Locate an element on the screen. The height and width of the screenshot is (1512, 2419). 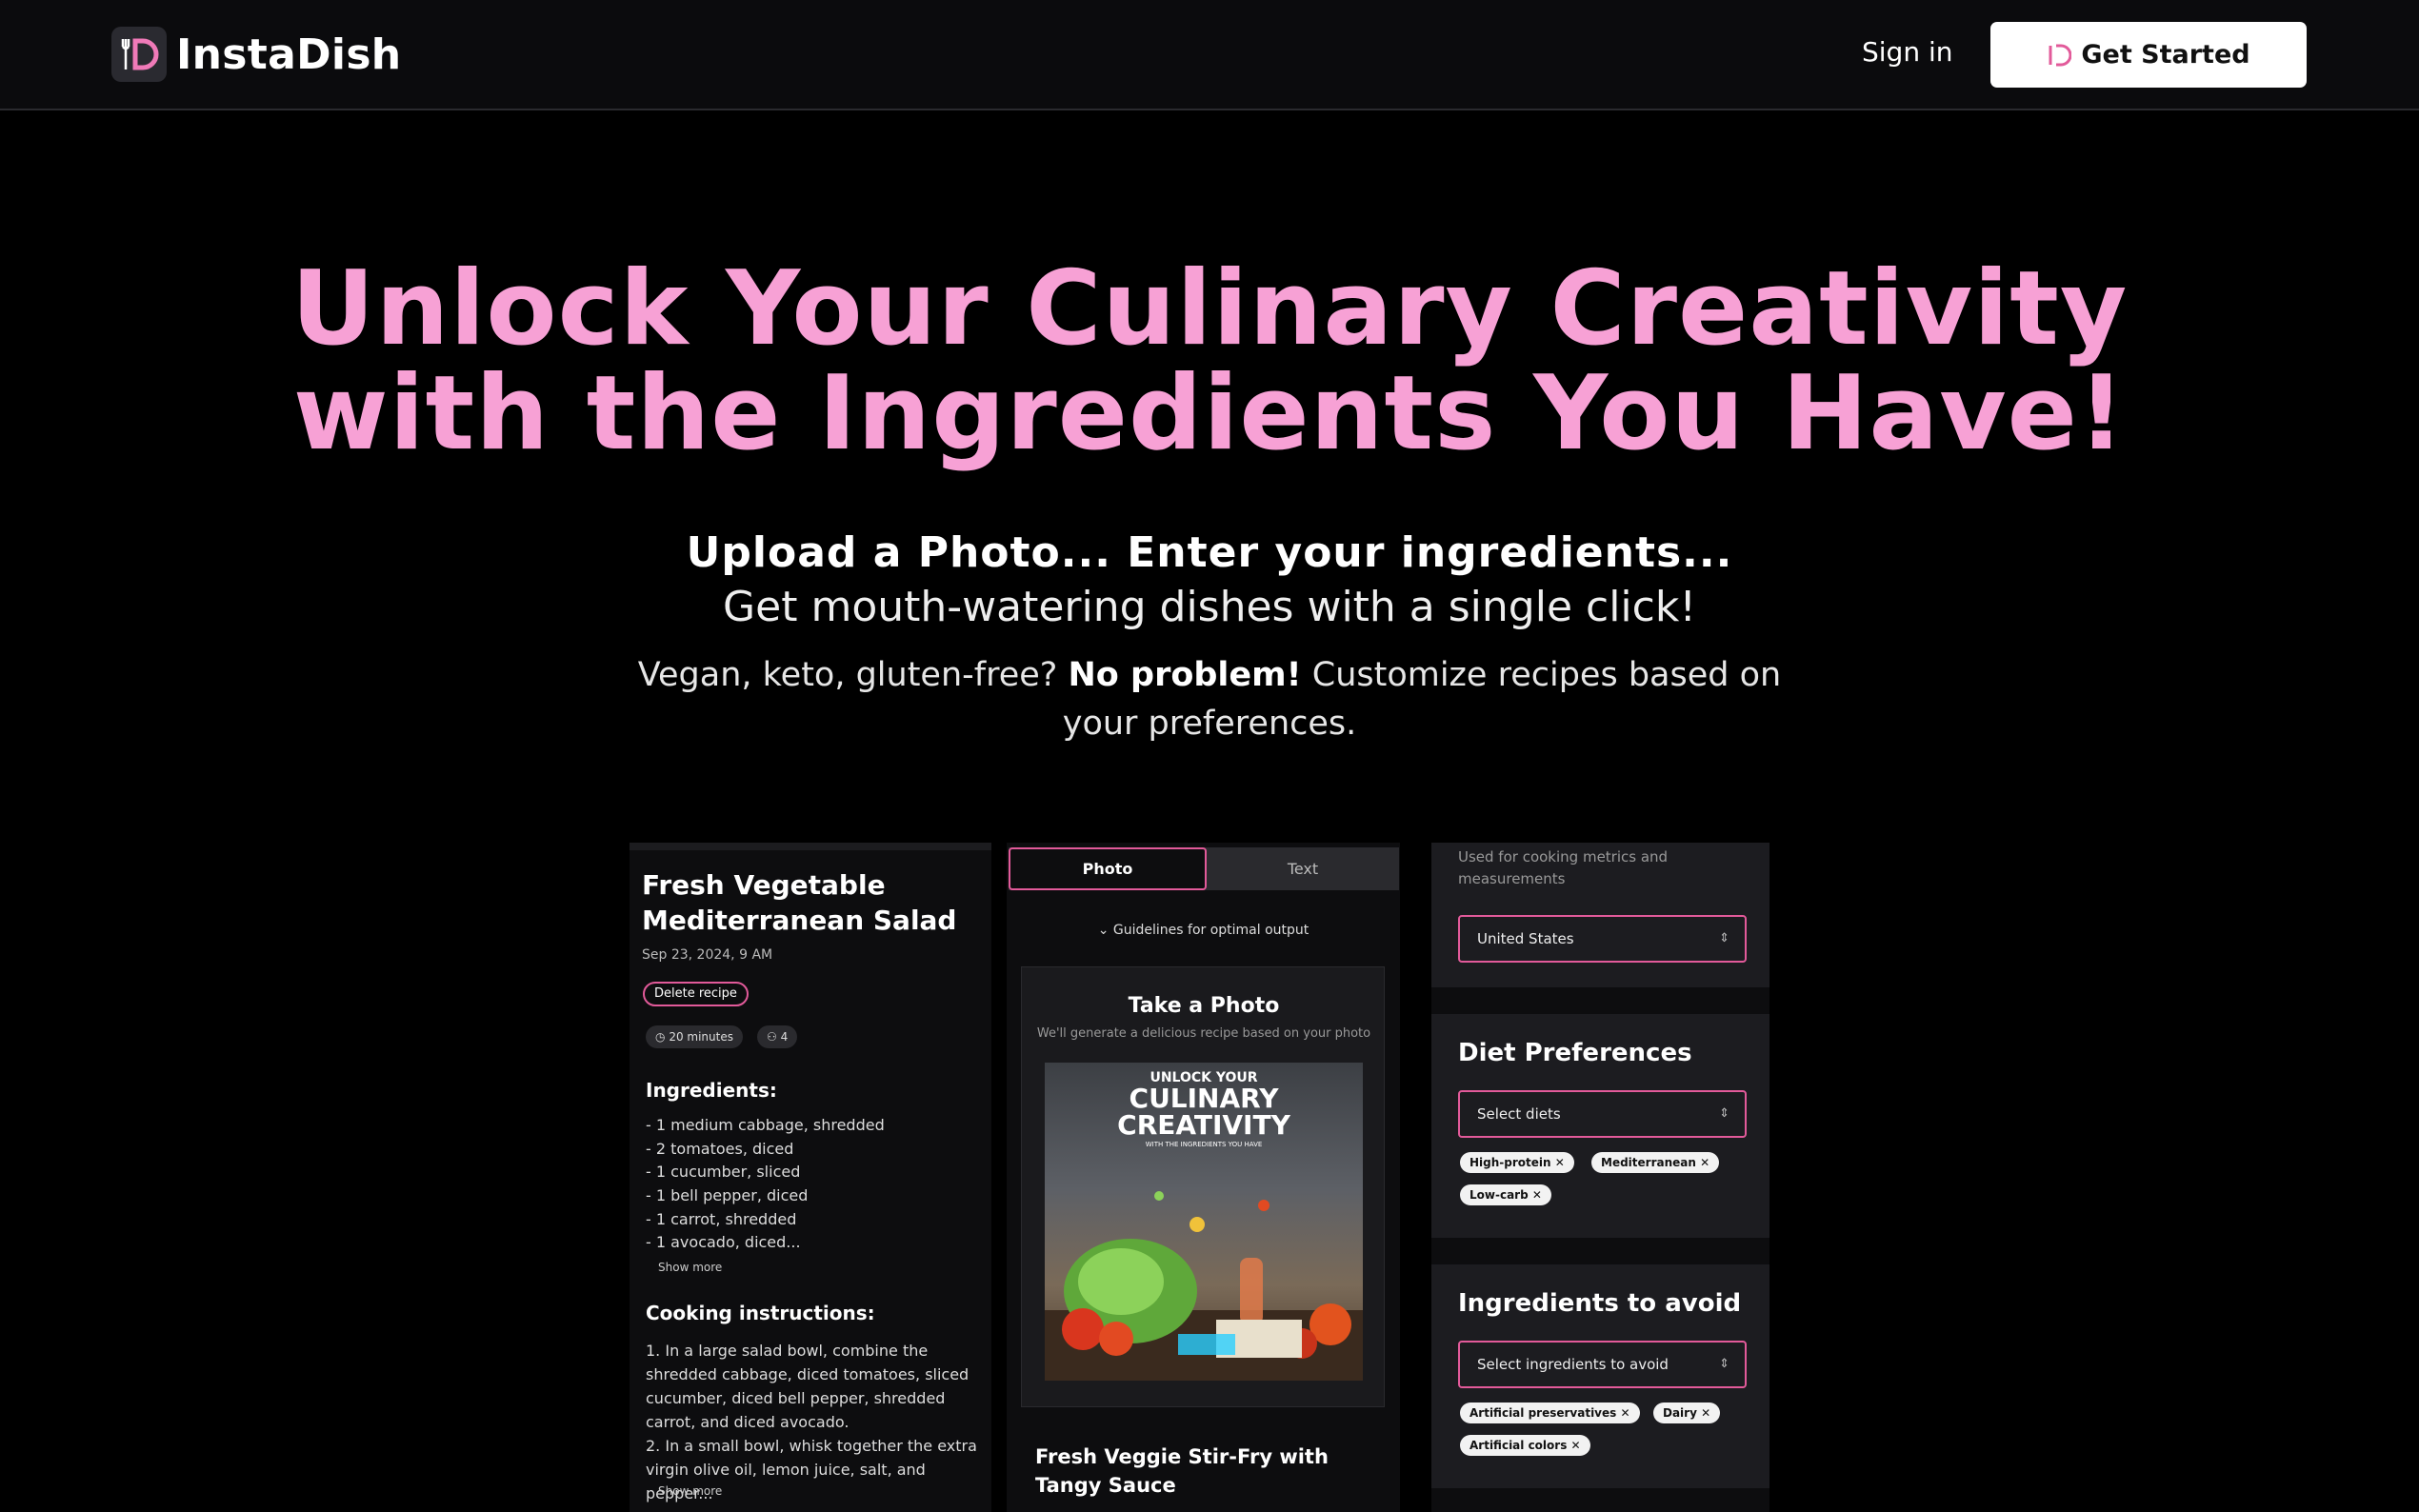
ingredient-item: - 1 medium cabbage, shredded is located at coordinates (765, 1125).